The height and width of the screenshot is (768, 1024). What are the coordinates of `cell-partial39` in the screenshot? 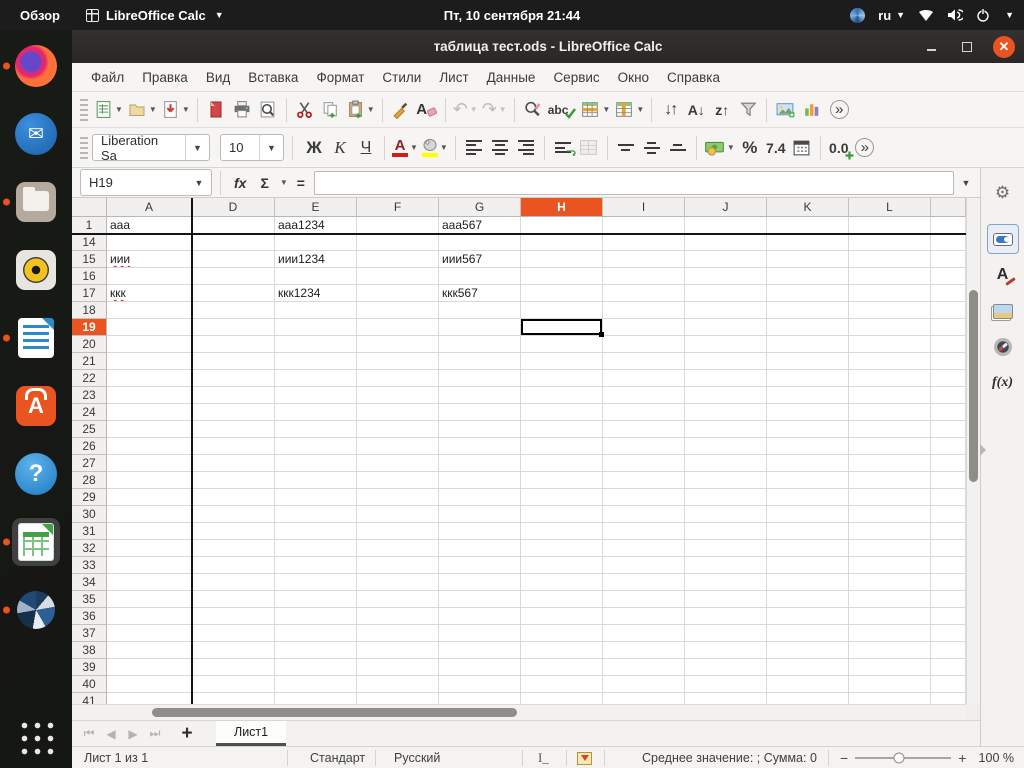 It's located at (948, 667).